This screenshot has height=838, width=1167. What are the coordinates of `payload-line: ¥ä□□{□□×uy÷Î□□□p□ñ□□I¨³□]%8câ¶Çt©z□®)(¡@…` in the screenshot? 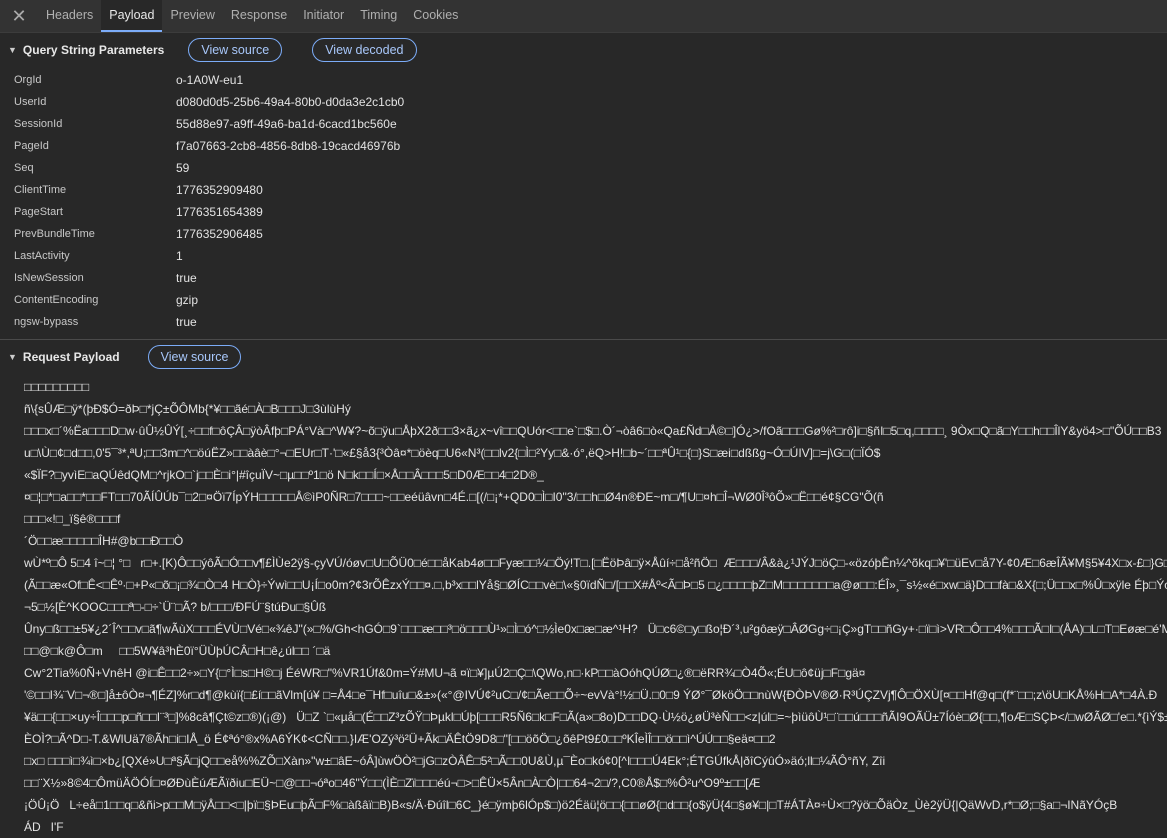 It's located at (595, 717).